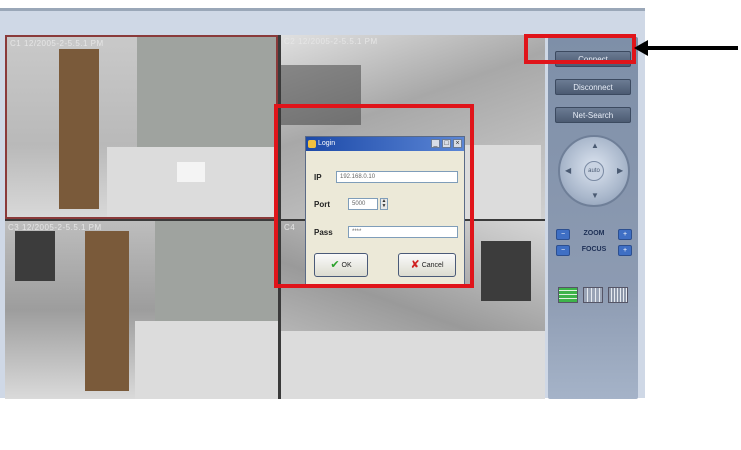 Image resolution: width=741 pixels, height=450 pixels. I want to click on connect-highlight-box, so click(580, 49).